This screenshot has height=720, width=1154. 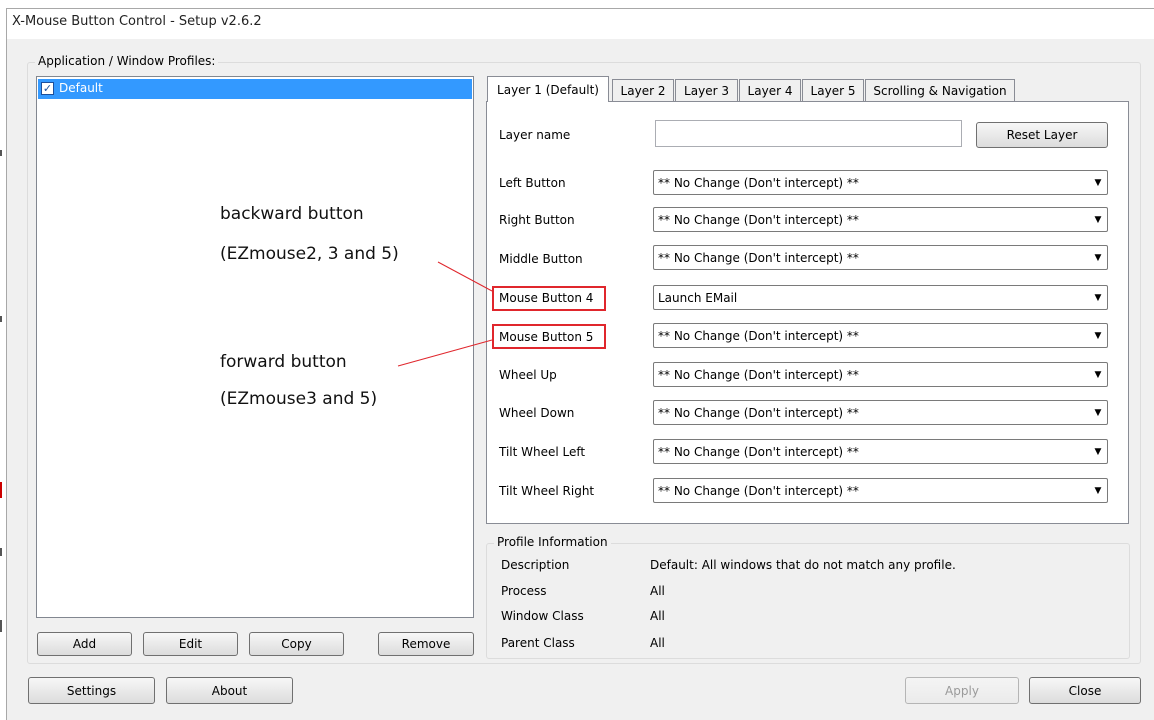 I want to click on row-label-wheel-down: Wheel Down, so click(x=537, y=413).